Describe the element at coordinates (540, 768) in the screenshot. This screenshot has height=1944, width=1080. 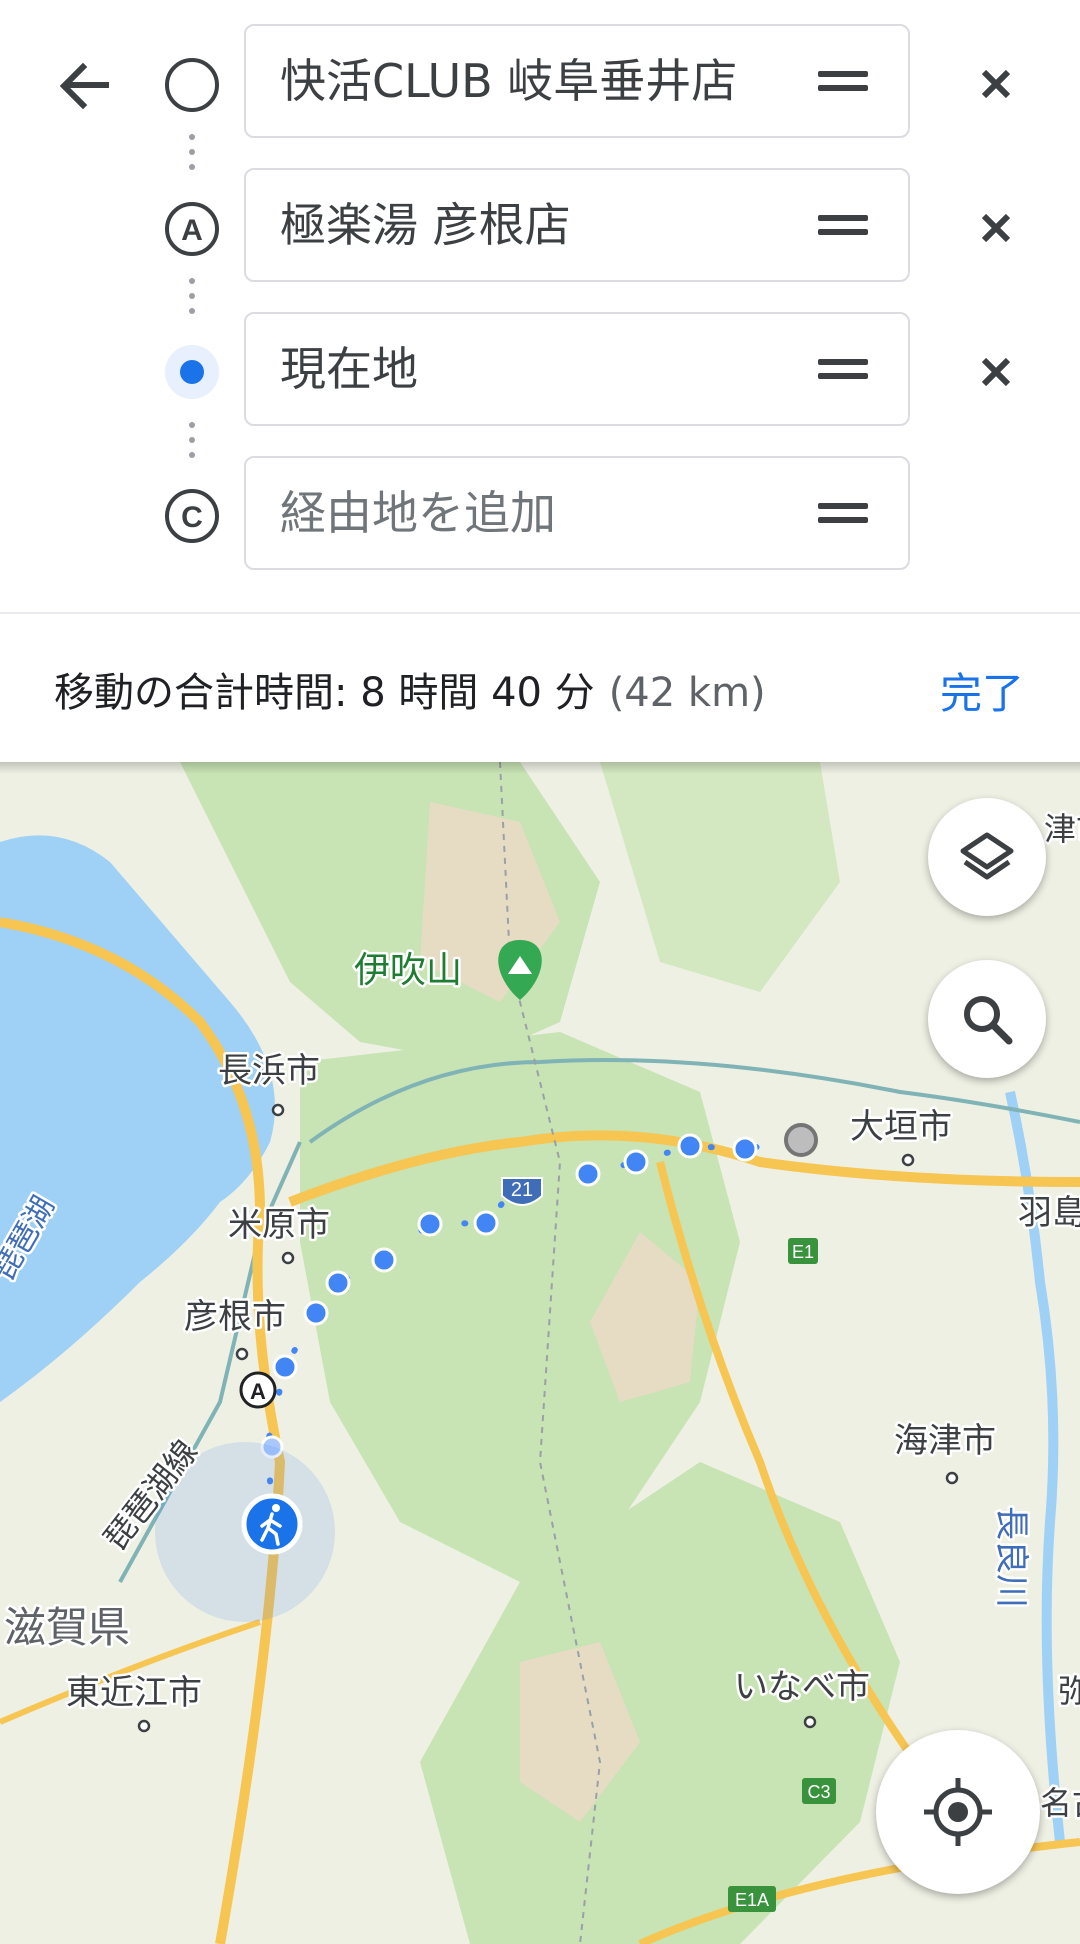
I see `map-top-shadow` at that location.